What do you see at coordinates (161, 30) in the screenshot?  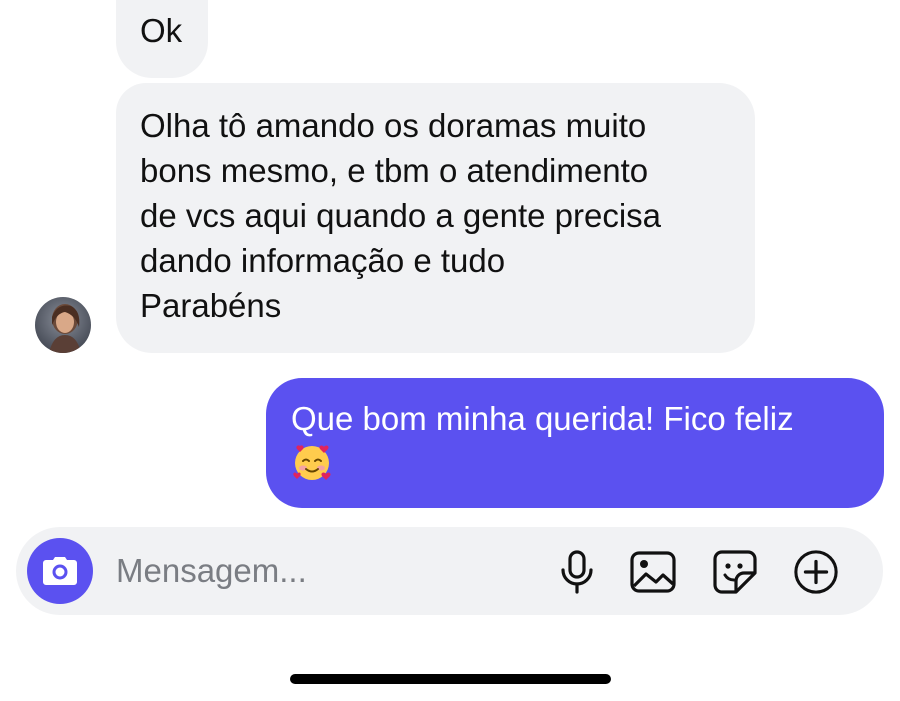 I see `message-text: Ok` at bounding box center [161, 30].